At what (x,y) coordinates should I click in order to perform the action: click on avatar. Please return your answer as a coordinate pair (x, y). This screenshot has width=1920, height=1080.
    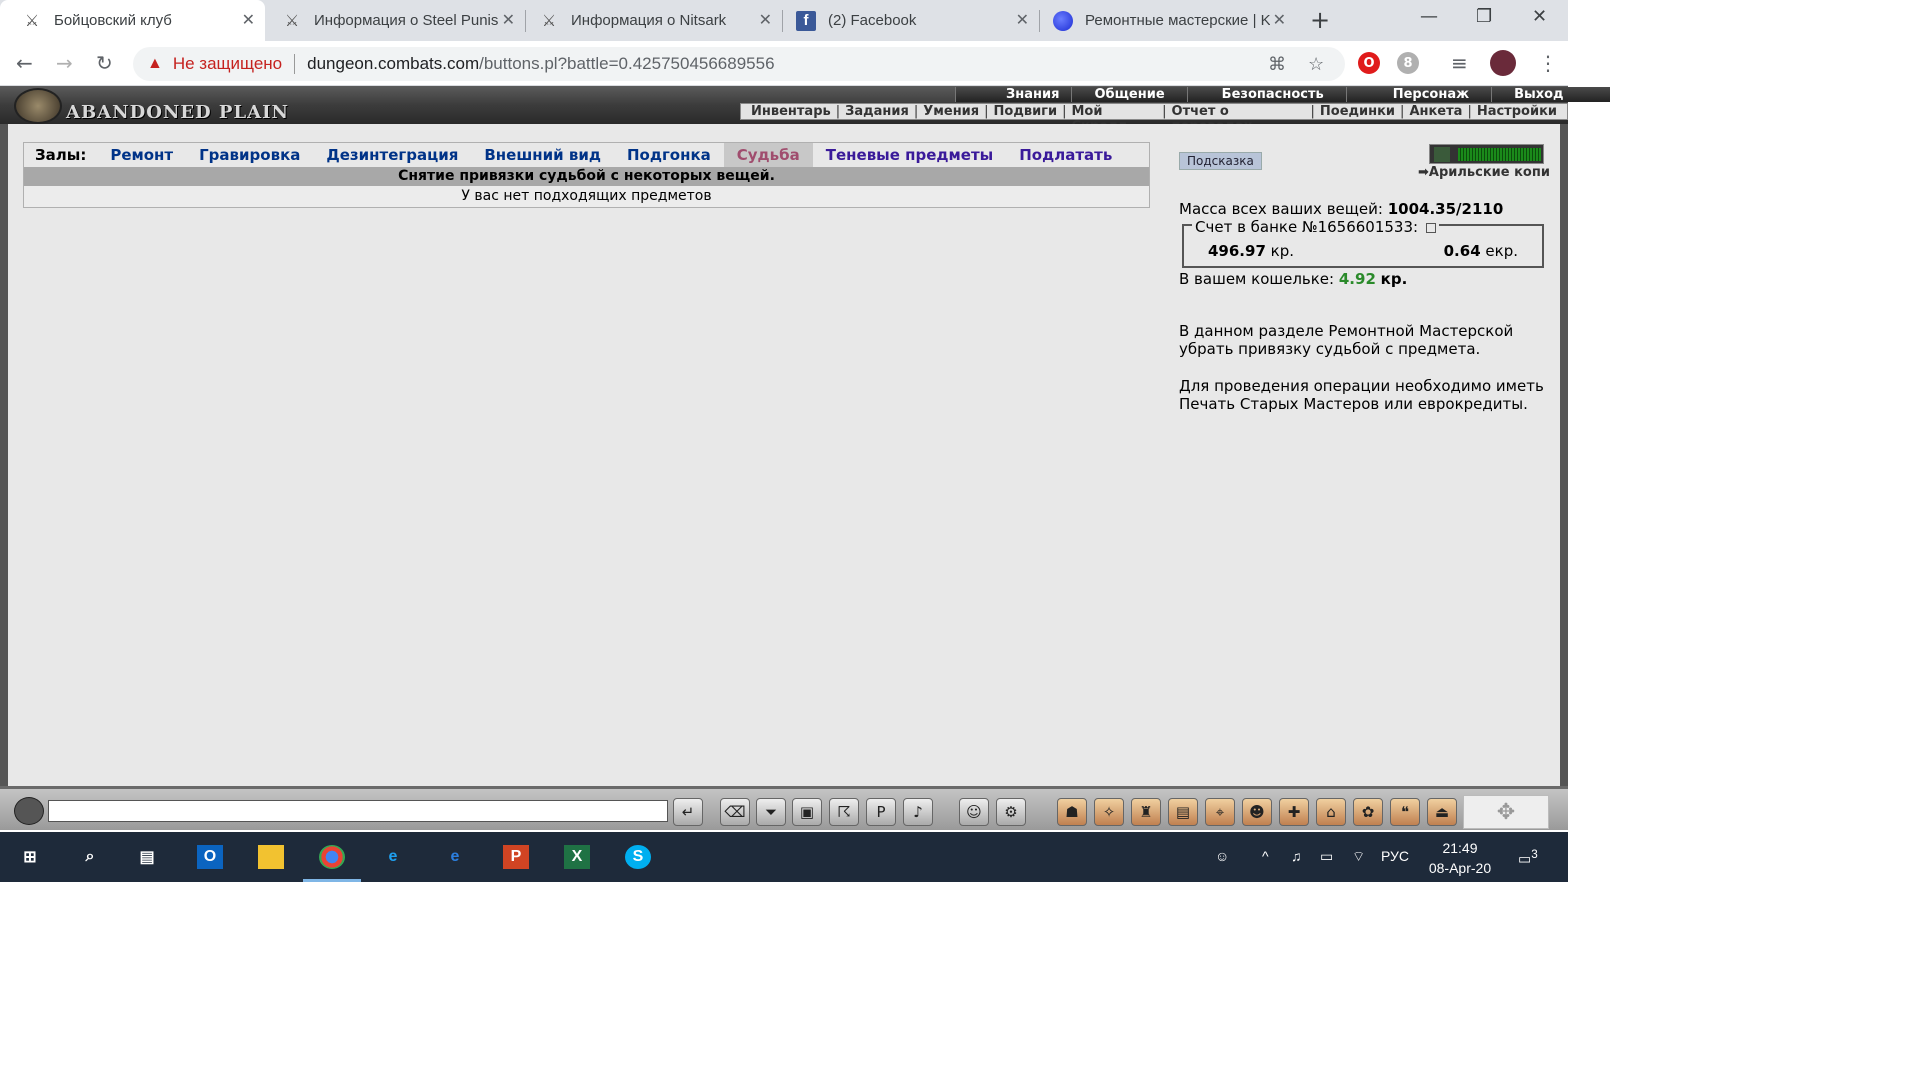
    Looking at the image, I should click on (1503, 63).